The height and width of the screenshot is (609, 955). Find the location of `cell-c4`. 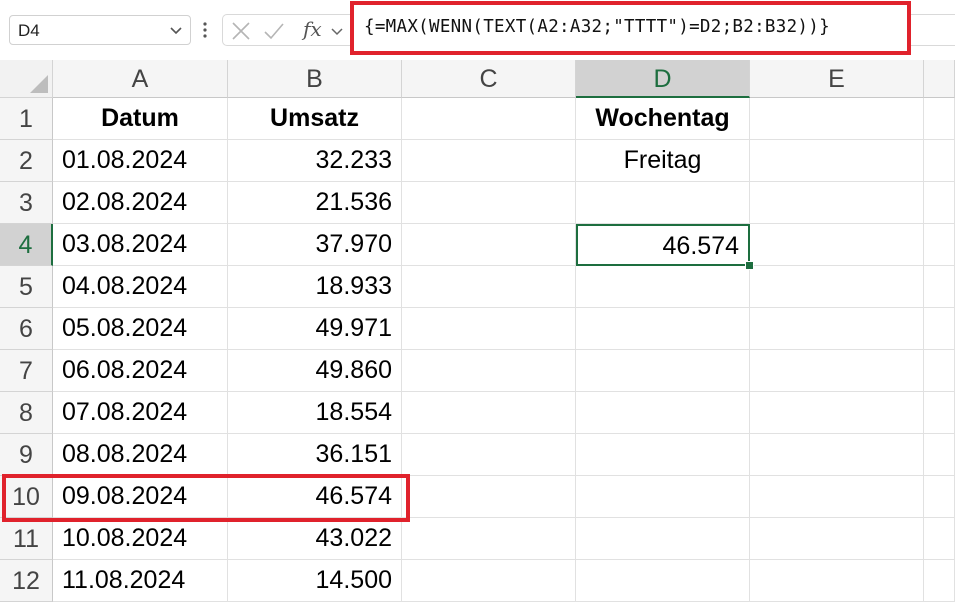

cell-c4 is located at coordinates (489, 245).